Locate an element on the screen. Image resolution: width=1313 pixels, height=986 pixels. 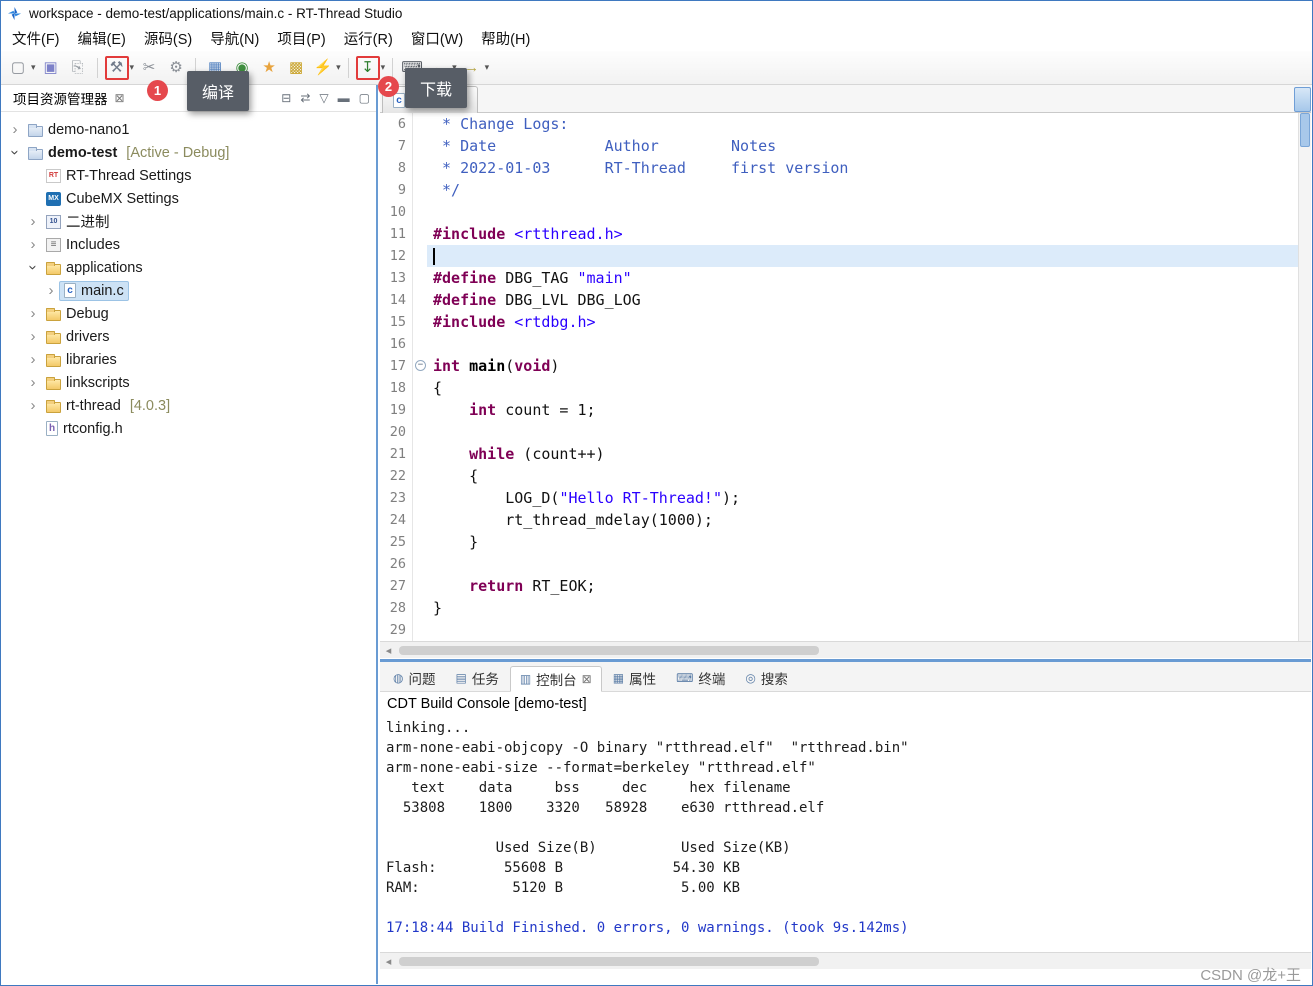
download-dropdown-icon: ▾ is located at coordinates (383, 67).